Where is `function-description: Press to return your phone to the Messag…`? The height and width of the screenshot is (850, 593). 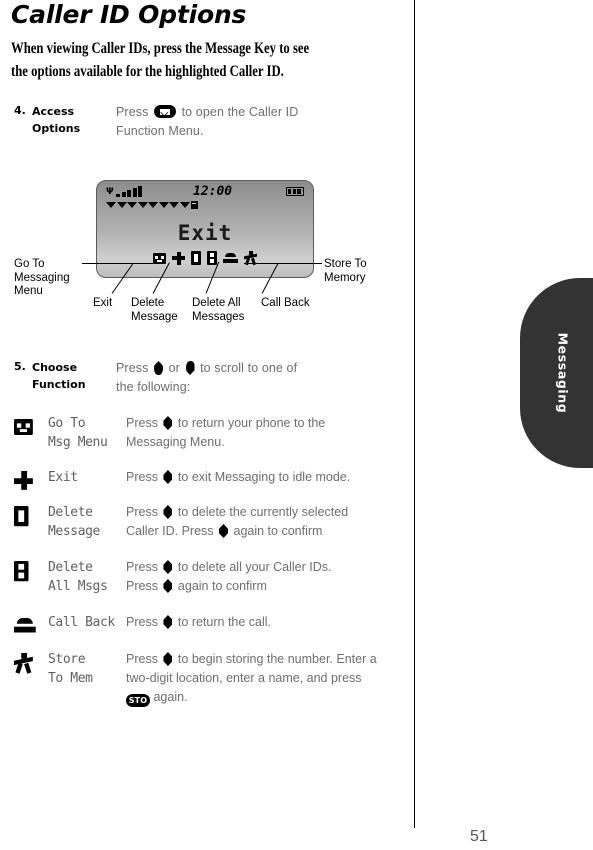
function-description: Press to return your phone to the Messag… is located at coordinates (258, 433).